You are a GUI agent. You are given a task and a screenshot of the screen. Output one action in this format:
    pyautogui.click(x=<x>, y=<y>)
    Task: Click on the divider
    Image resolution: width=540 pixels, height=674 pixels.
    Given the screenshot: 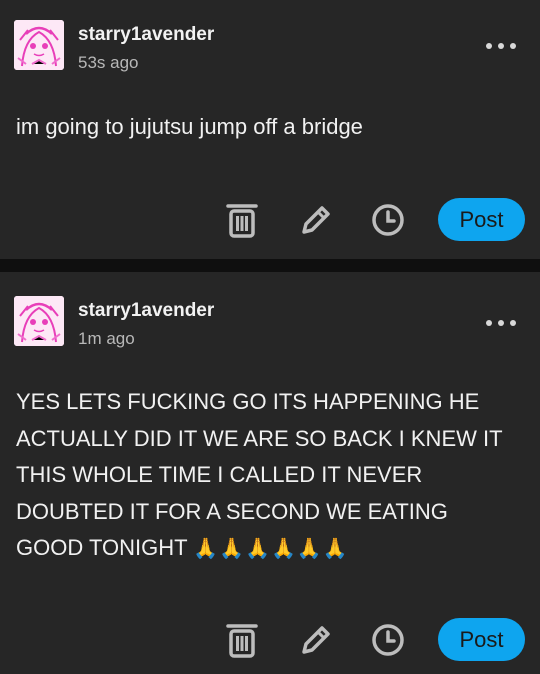 What is the action you would take?
    pyautogui.click(x=270, y=265)
    